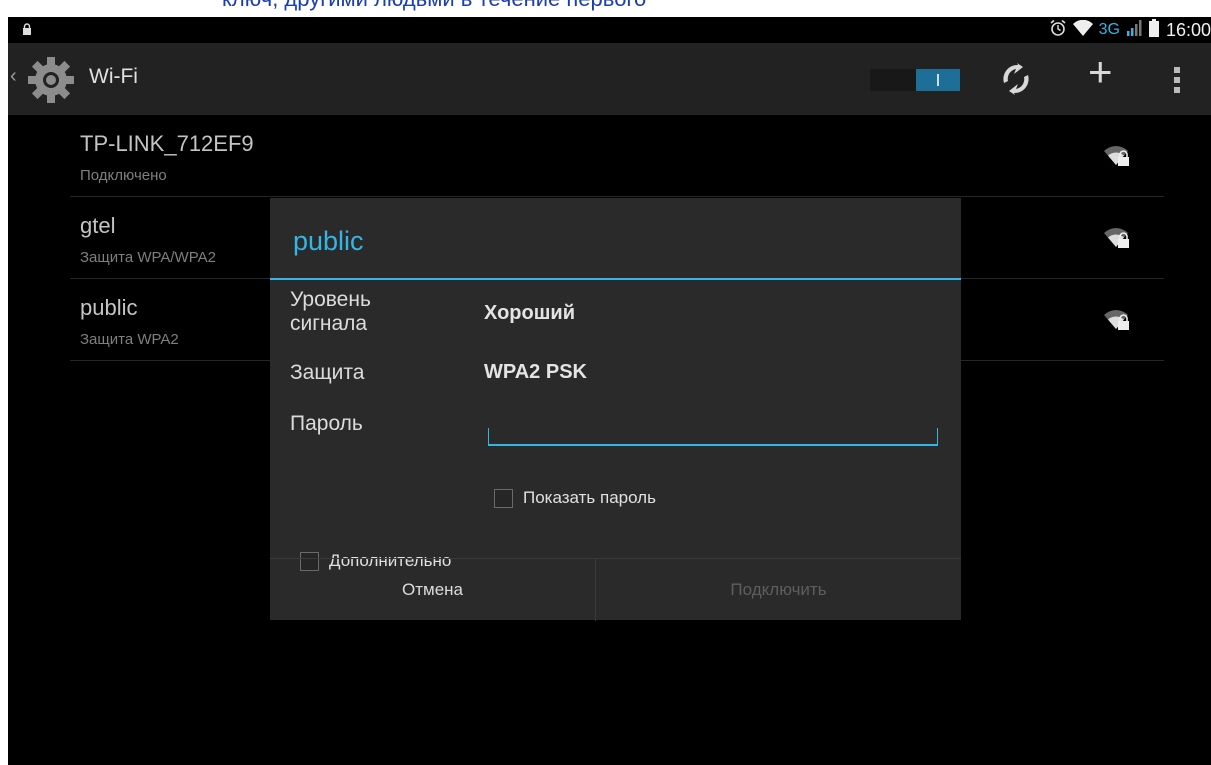 This screenshot has width=1211, height=765. I want to click on dialog-title: public, so click(328, 241).